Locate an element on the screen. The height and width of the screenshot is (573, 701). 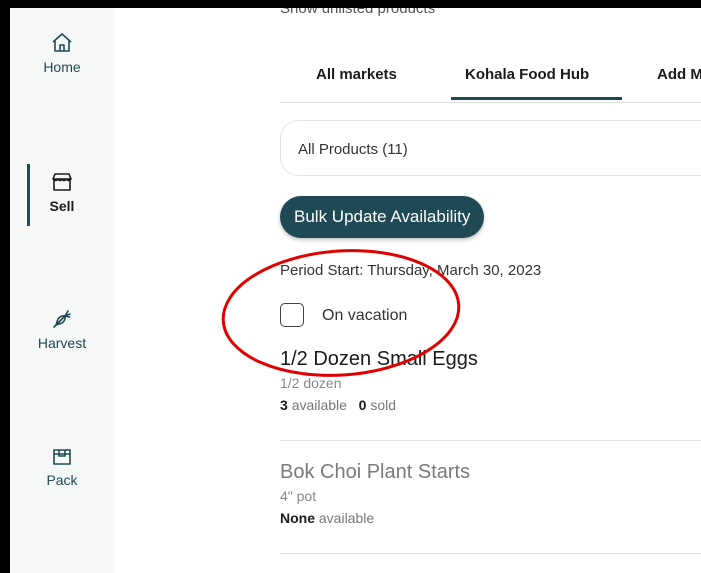
storefront-icon is located at coordinates (62, 182).